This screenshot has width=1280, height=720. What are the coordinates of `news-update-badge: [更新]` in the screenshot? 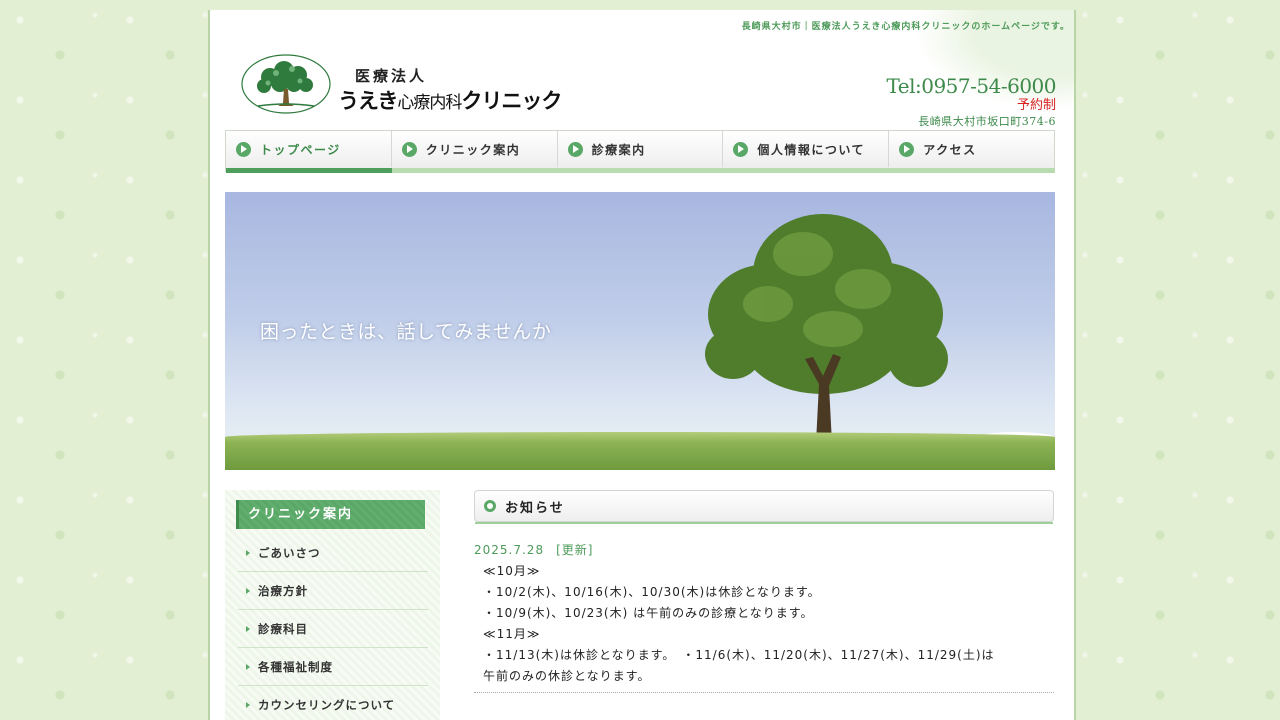 It's located at (575, 550).